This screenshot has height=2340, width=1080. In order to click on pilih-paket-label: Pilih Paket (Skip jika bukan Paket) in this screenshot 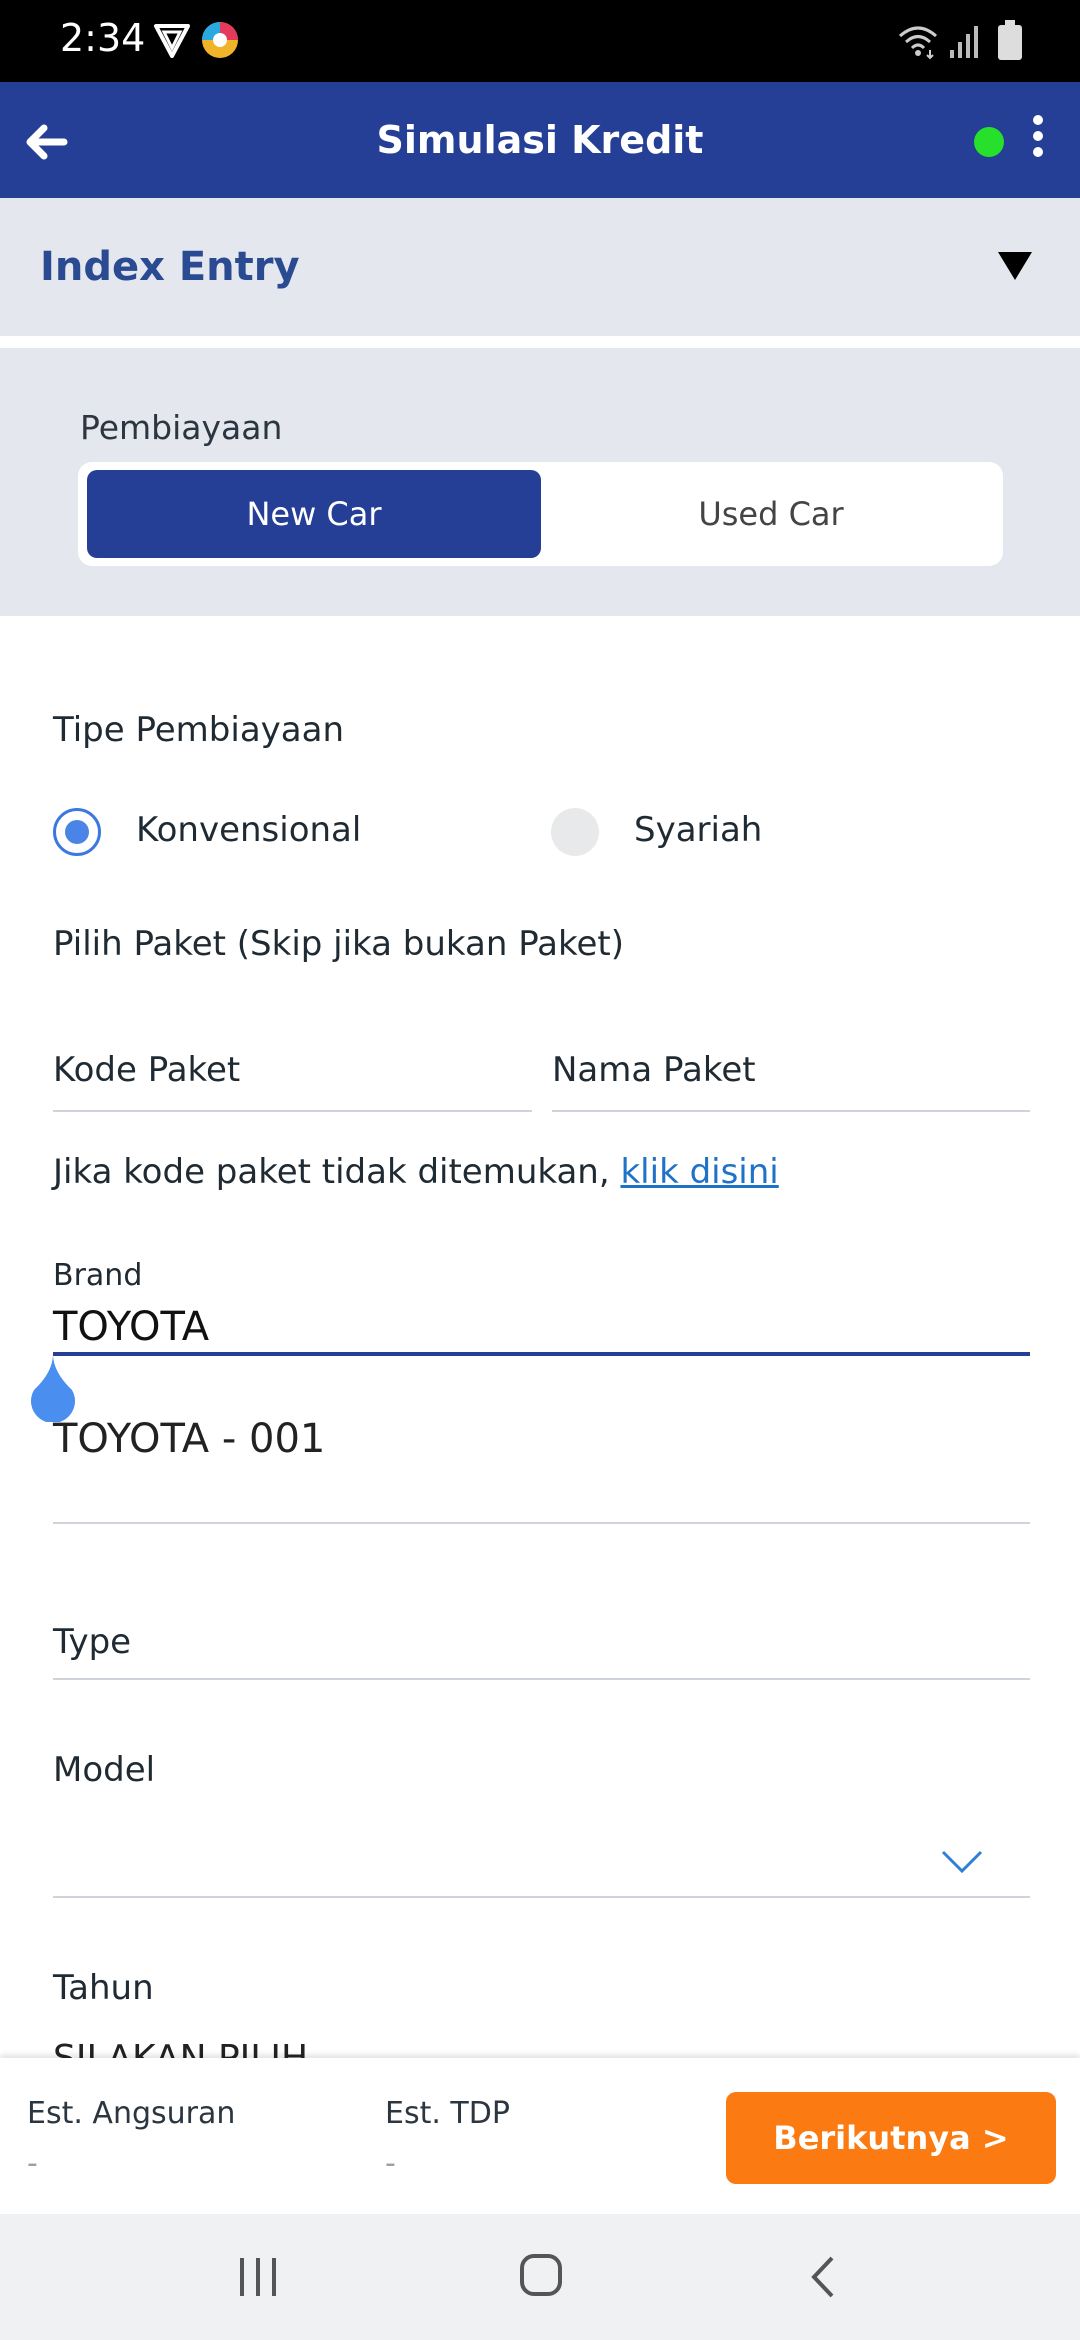, I will do `click(339, 944)`.